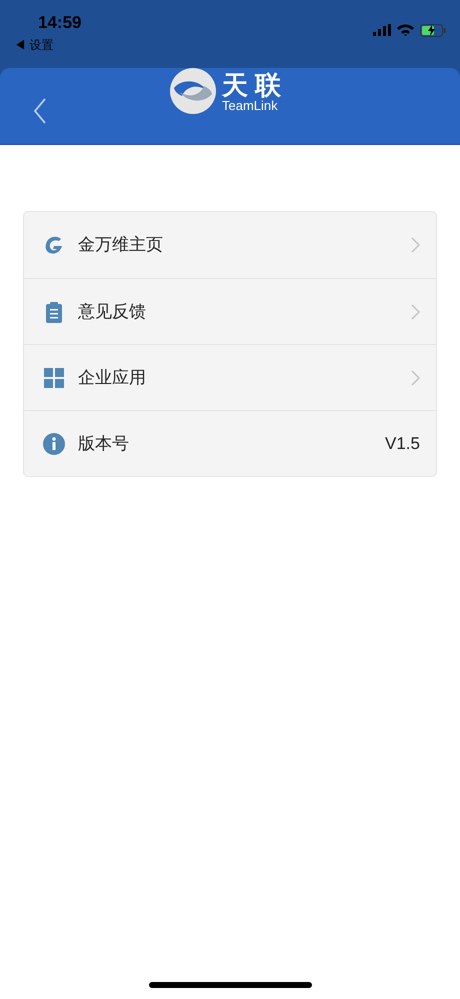  What do you see at coordinates (40, 111) in the screenshot?
I see `back-chevron-icon` at bounding box center [40, 111].